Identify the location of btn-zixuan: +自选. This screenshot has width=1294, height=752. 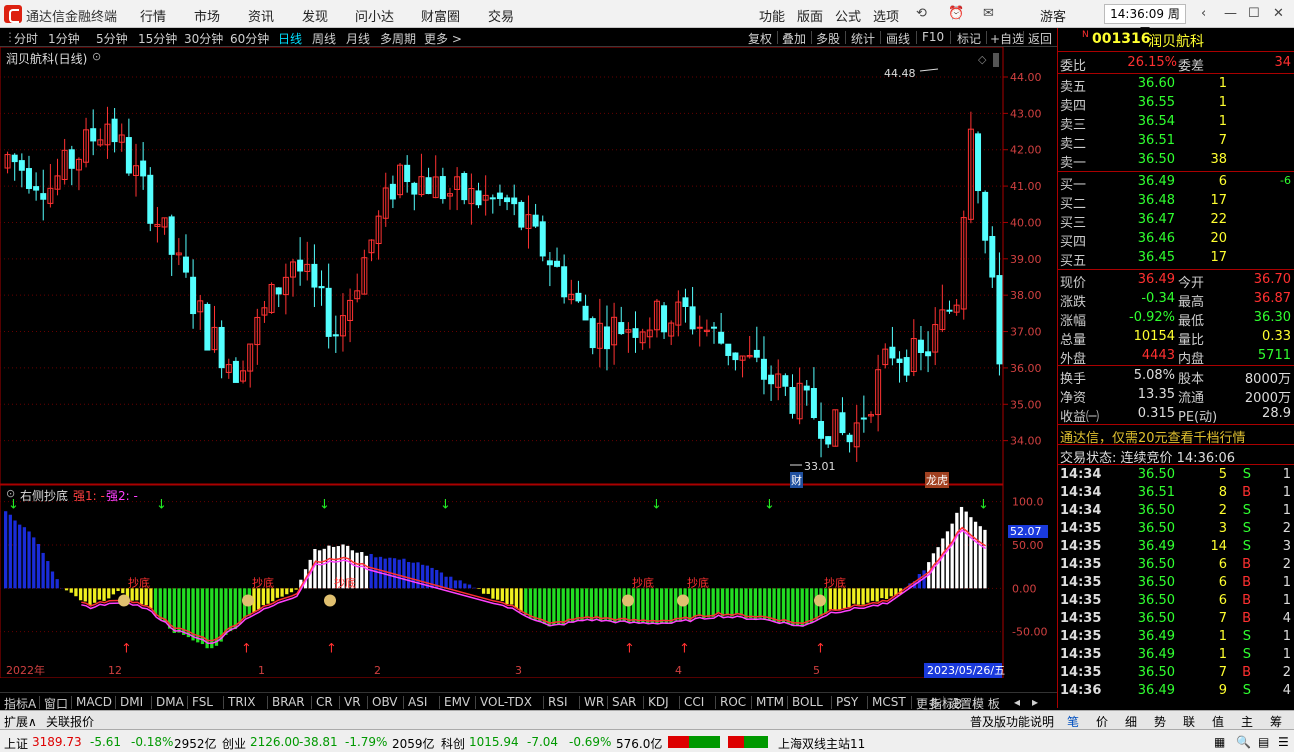
(1007, 38).